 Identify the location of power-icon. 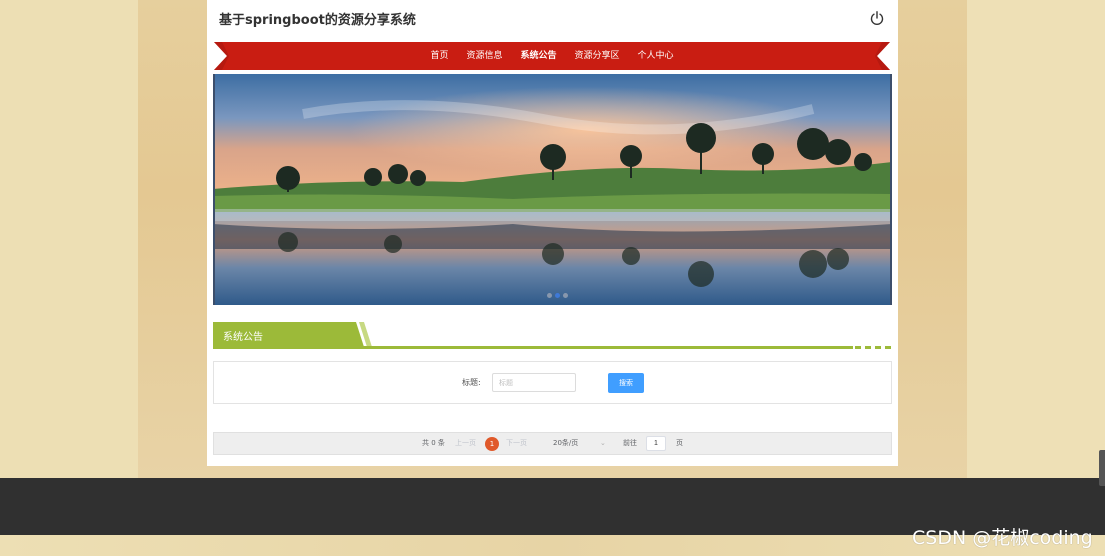
(877, 18).